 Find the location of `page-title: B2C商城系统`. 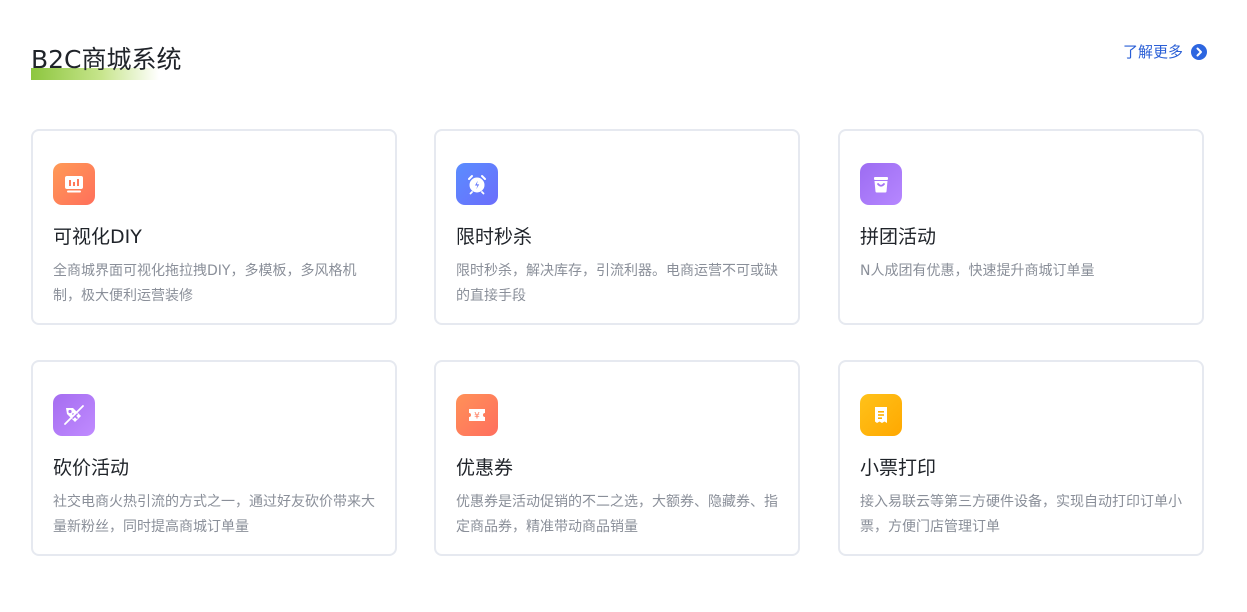

page-title: B2C商城系统 is located at coordinates (106, 59).